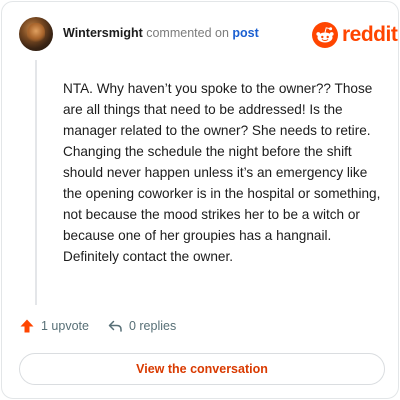 The height and width of the screenshot is (400, 400). I want to click on upvote-button: 1 upvote, so click(54, 326).